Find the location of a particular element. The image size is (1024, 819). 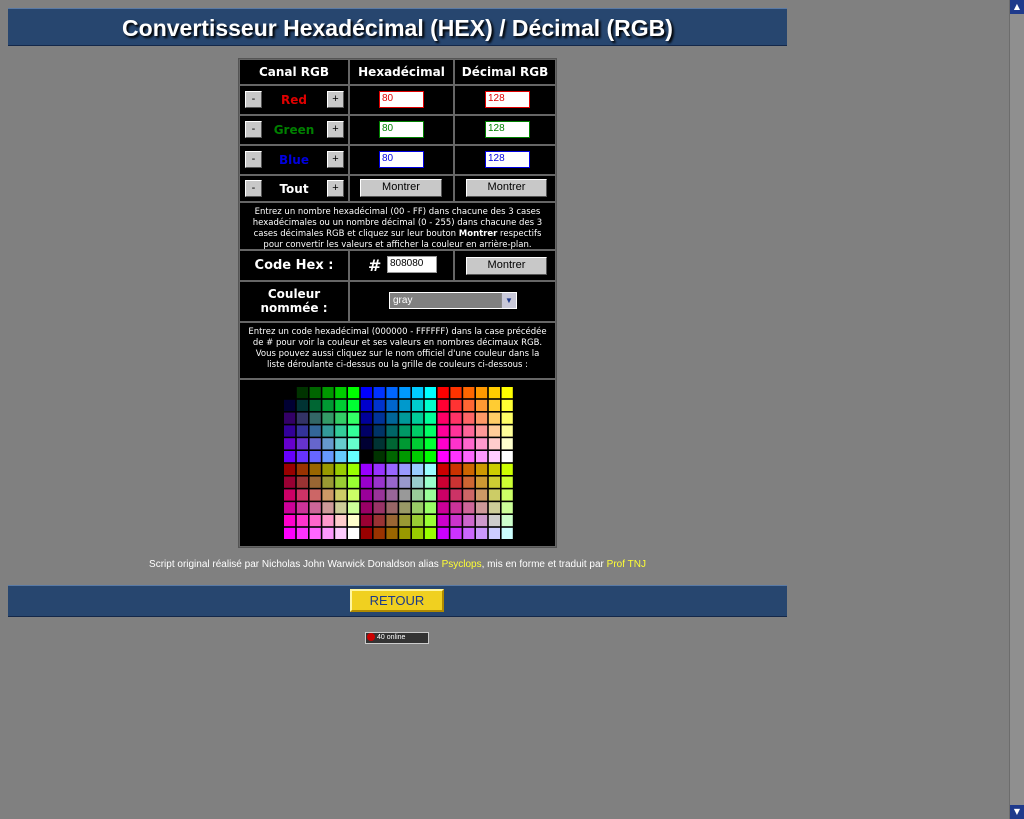

blue-hex-input: 80 is located at coordinates (401, 159).